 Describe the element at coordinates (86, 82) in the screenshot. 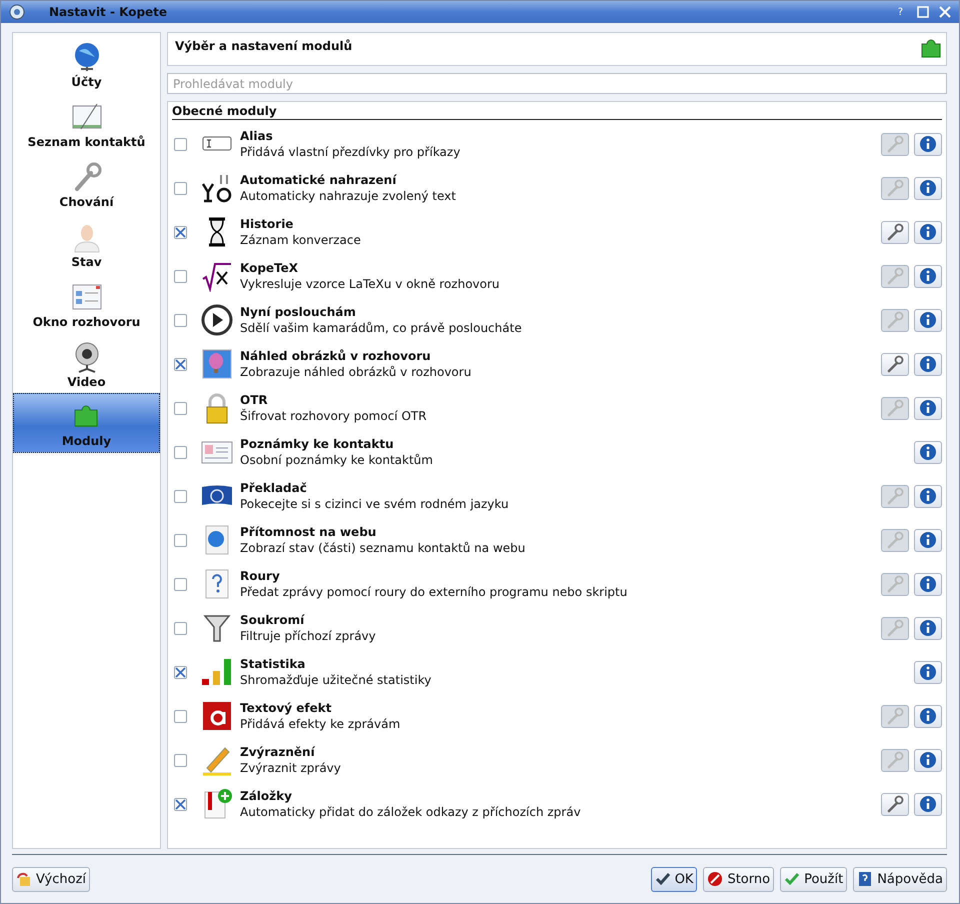

I see `sidebar-label: Účty` at that location.